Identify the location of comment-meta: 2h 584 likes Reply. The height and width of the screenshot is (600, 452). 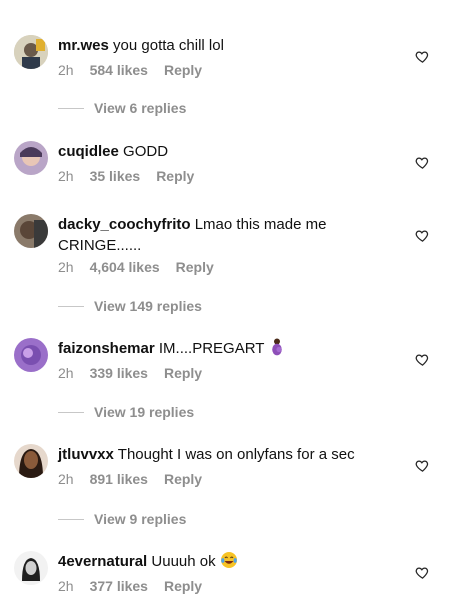
(130, 70).